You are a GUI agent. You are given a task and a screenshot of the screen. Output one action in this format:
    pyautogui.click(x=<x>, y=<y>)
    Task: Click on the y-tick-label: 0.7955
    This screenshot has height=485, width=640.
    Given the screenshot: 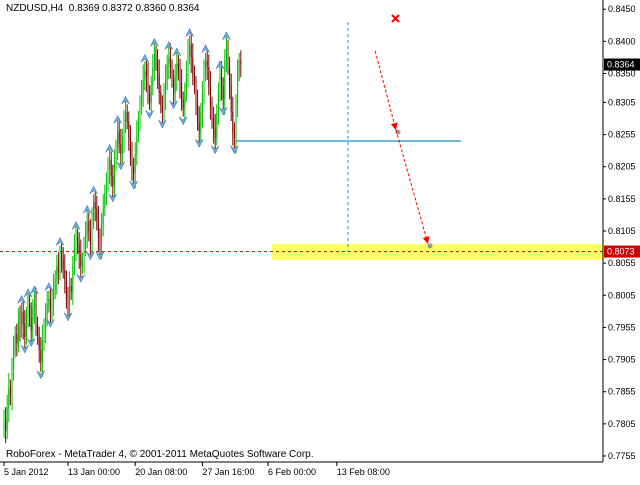 What is the action you would take?
    pyautogui.click(x=622, y=327)
    